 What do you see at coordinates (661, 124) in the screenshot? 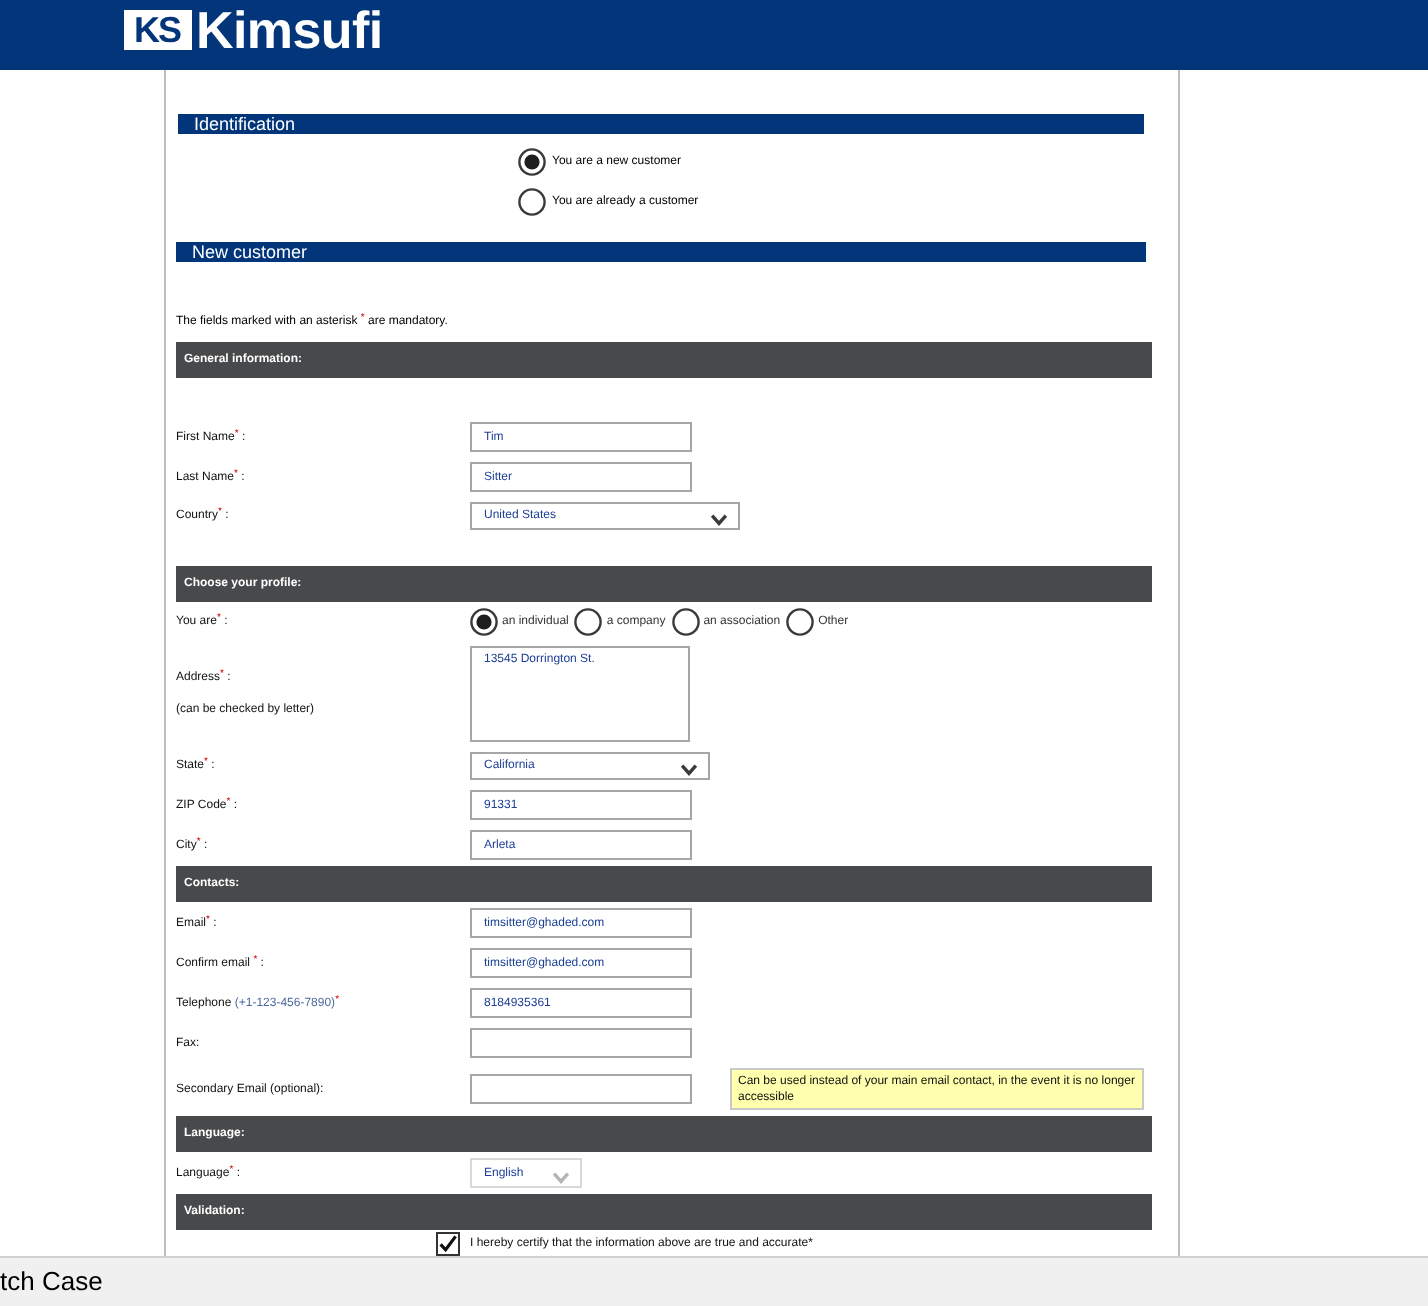
I see `section-heading: Identification` at bounding box center [661, 124].